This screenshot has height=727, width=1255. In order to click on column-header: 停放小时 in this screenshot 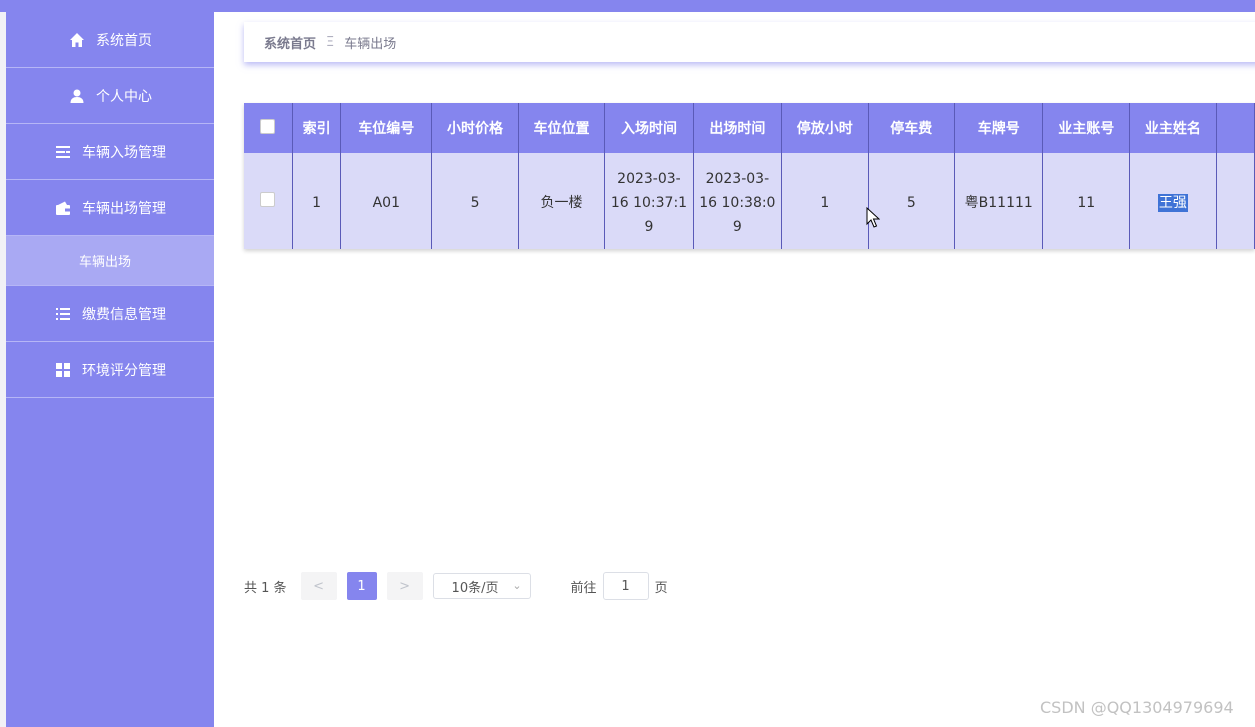, I will do `click(825, 128)`.